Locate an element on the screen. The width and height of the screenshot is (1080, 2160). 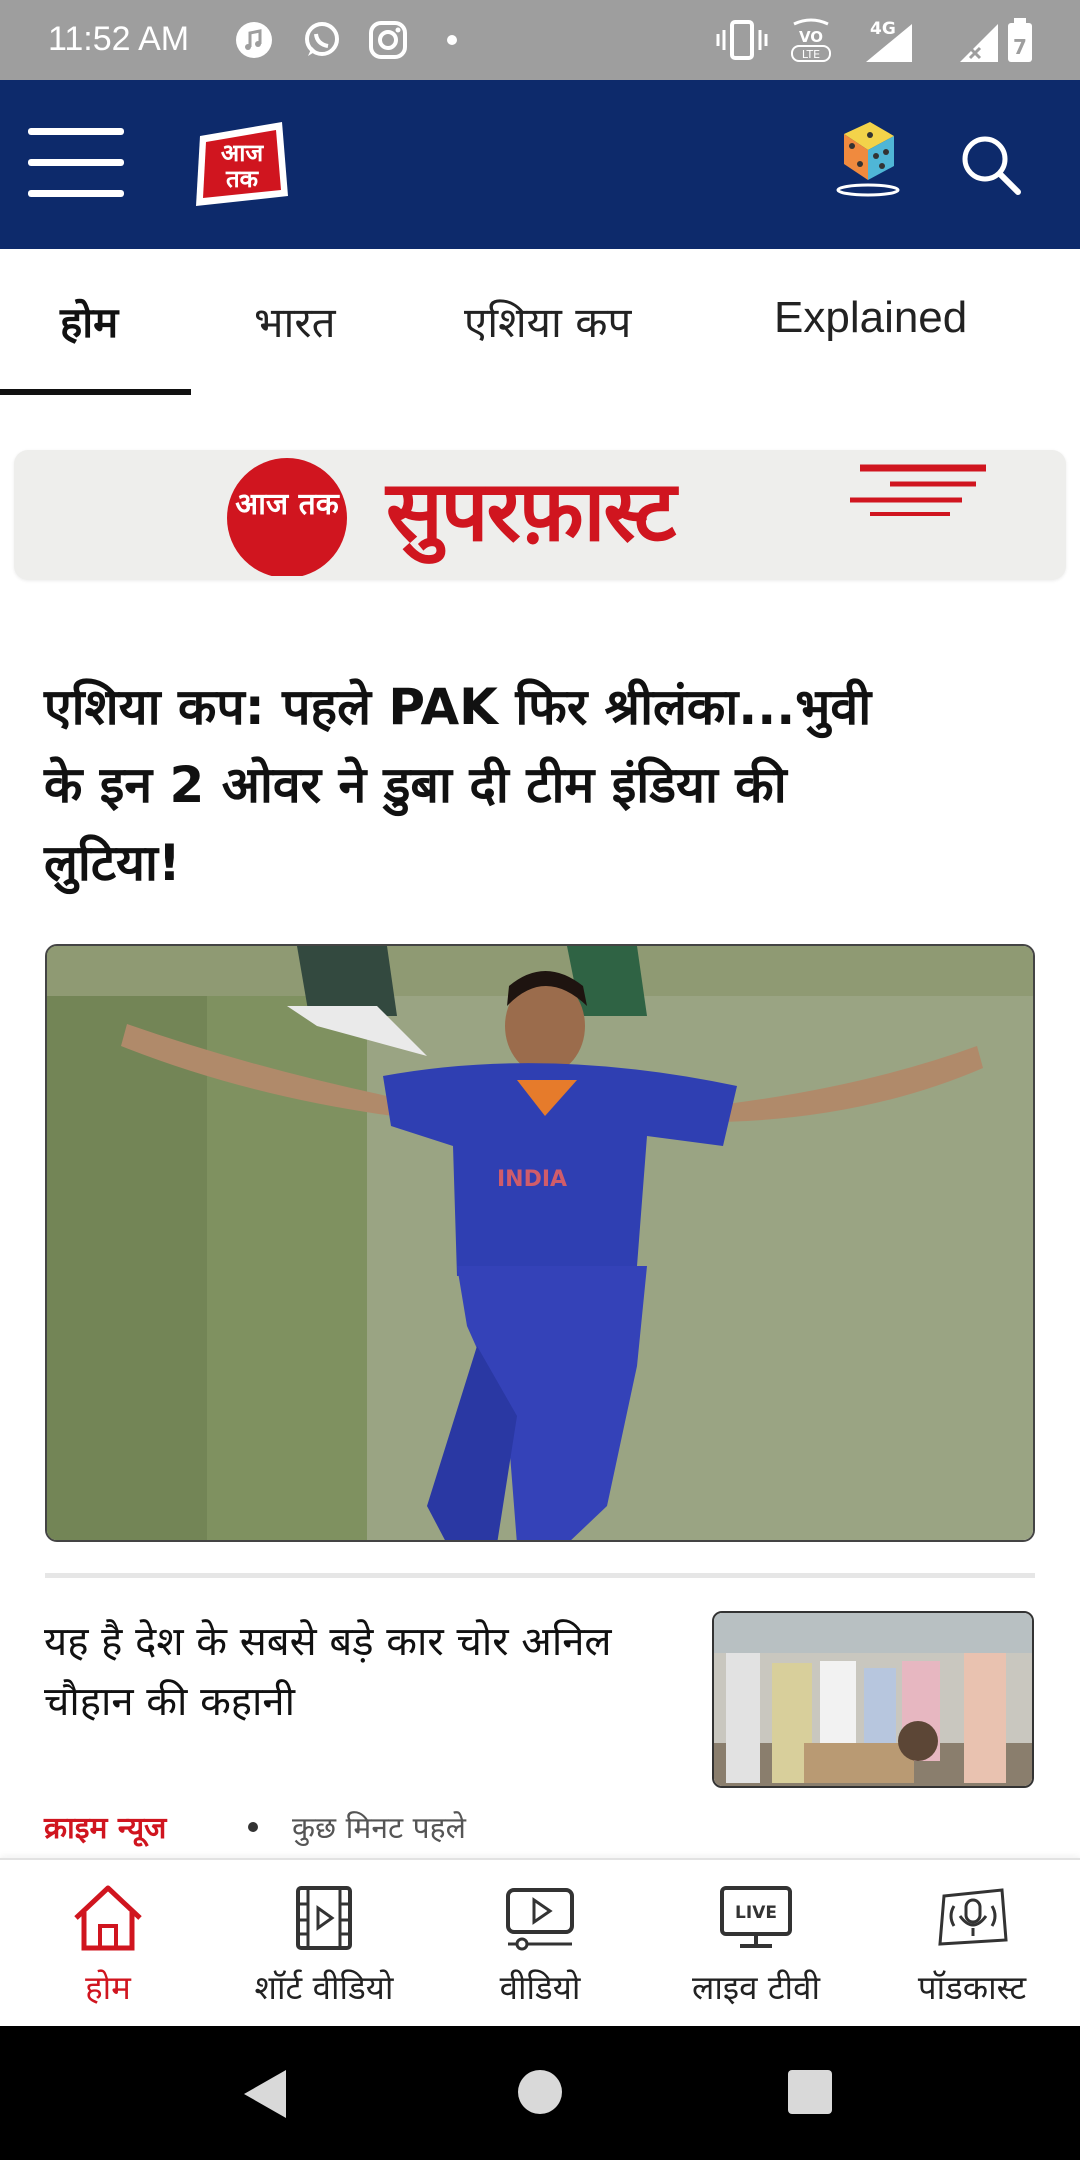
svg-text: VO is located at coordinates (811, 37).